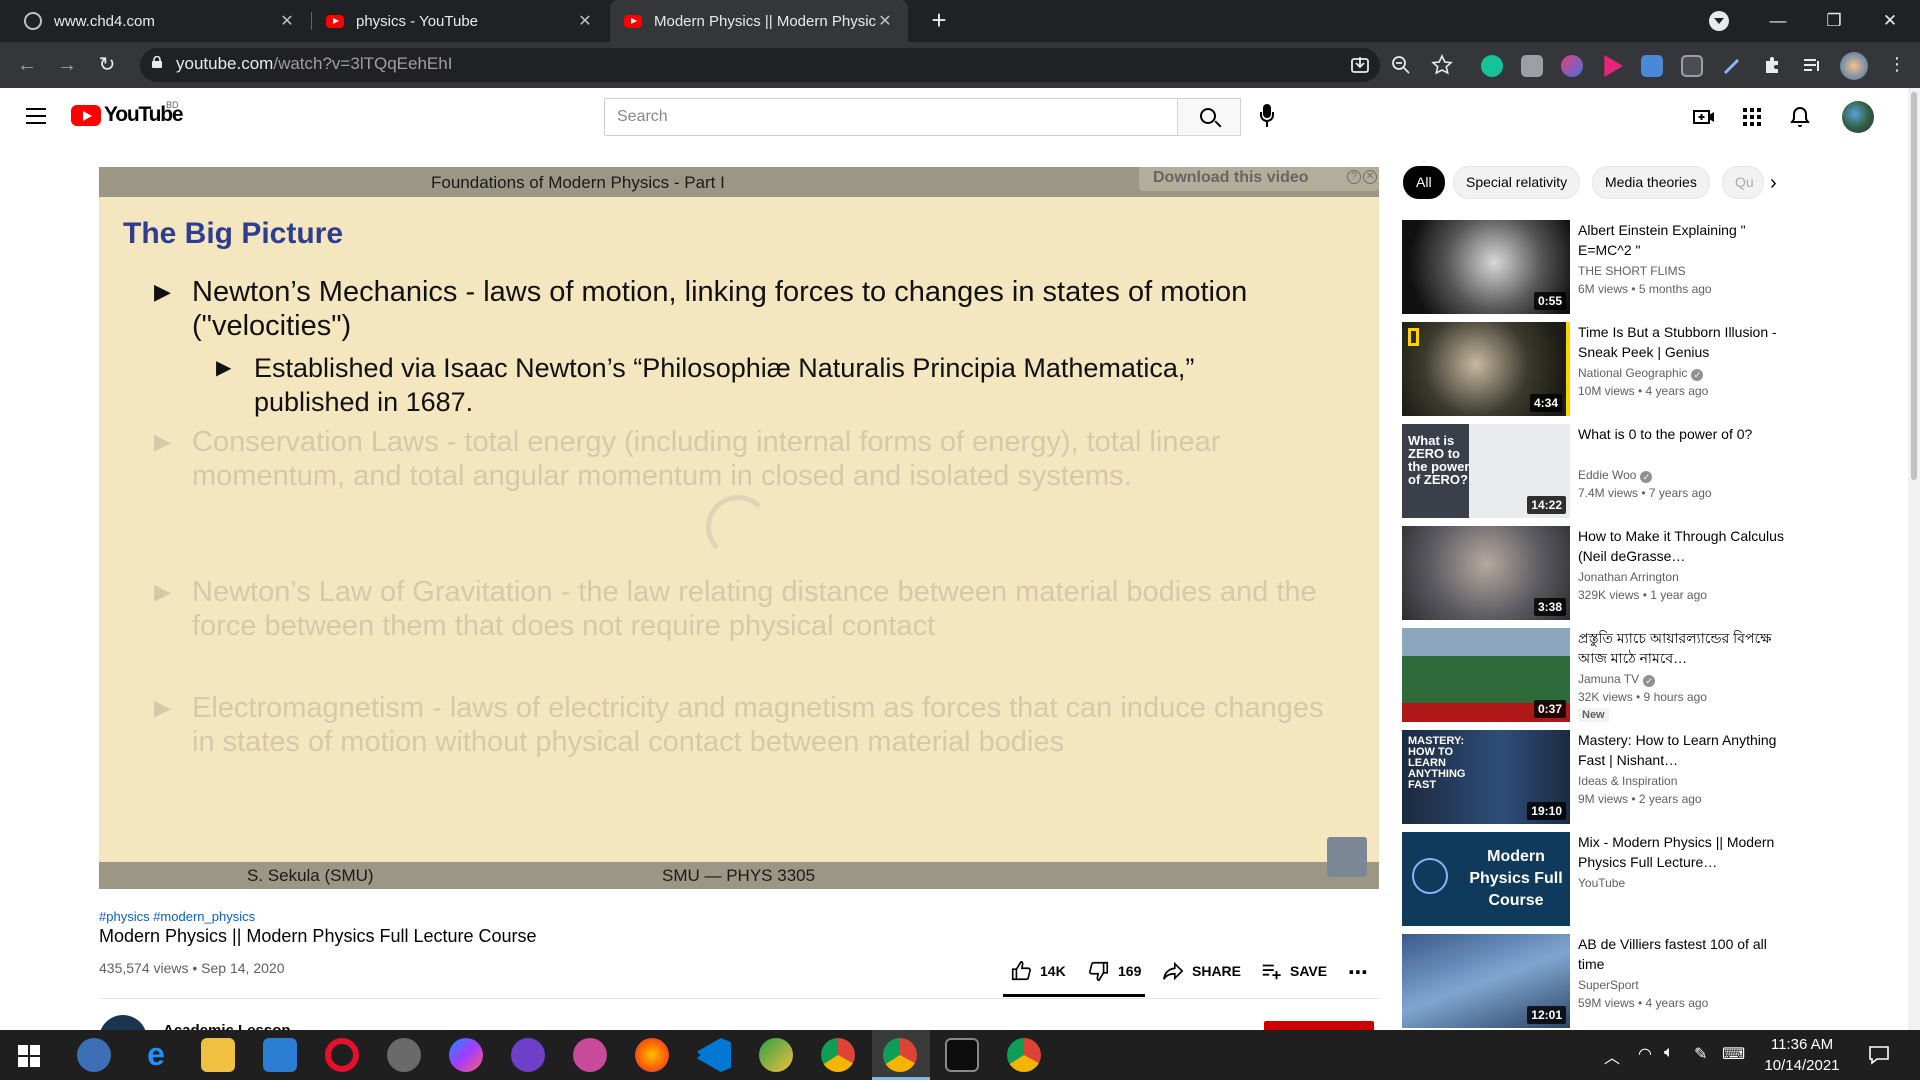  I want to click on download-video-button: Download this video ? ✕, so click(1259, 179).